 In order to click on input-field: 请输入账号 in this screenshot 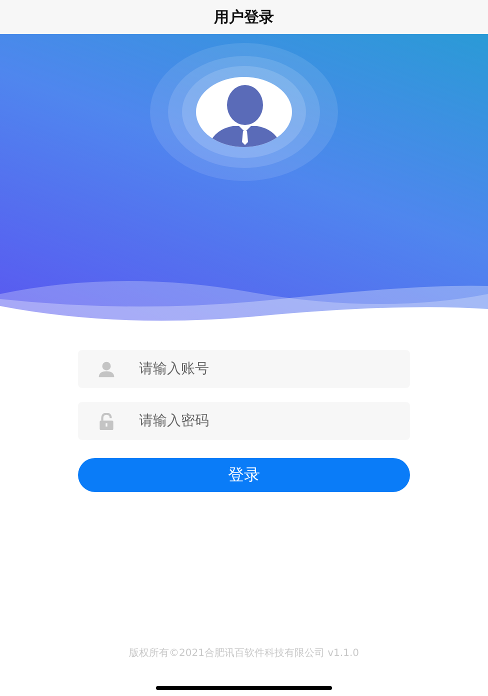, I will do `click(244, 369)`.